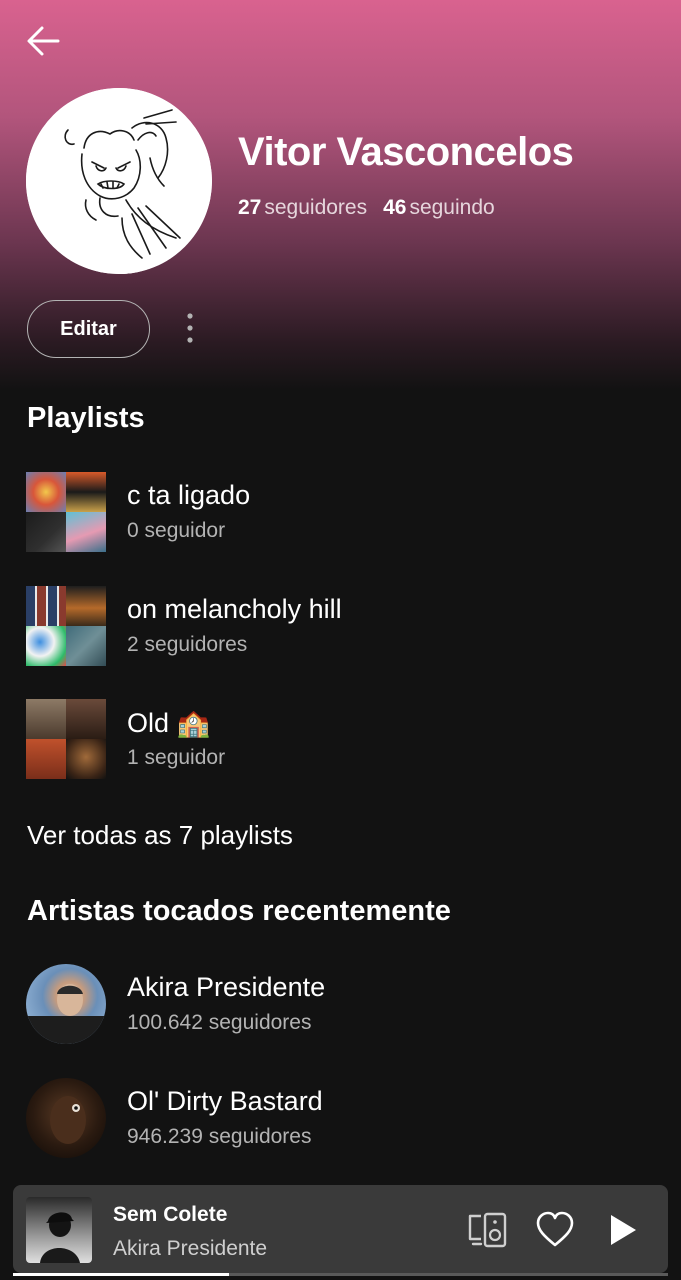  What do you see at coordinates (225, 1101) in the screenshot?
I see `artist-name: Ol' Dirty Bastard` at bounding box center [225, 1101].